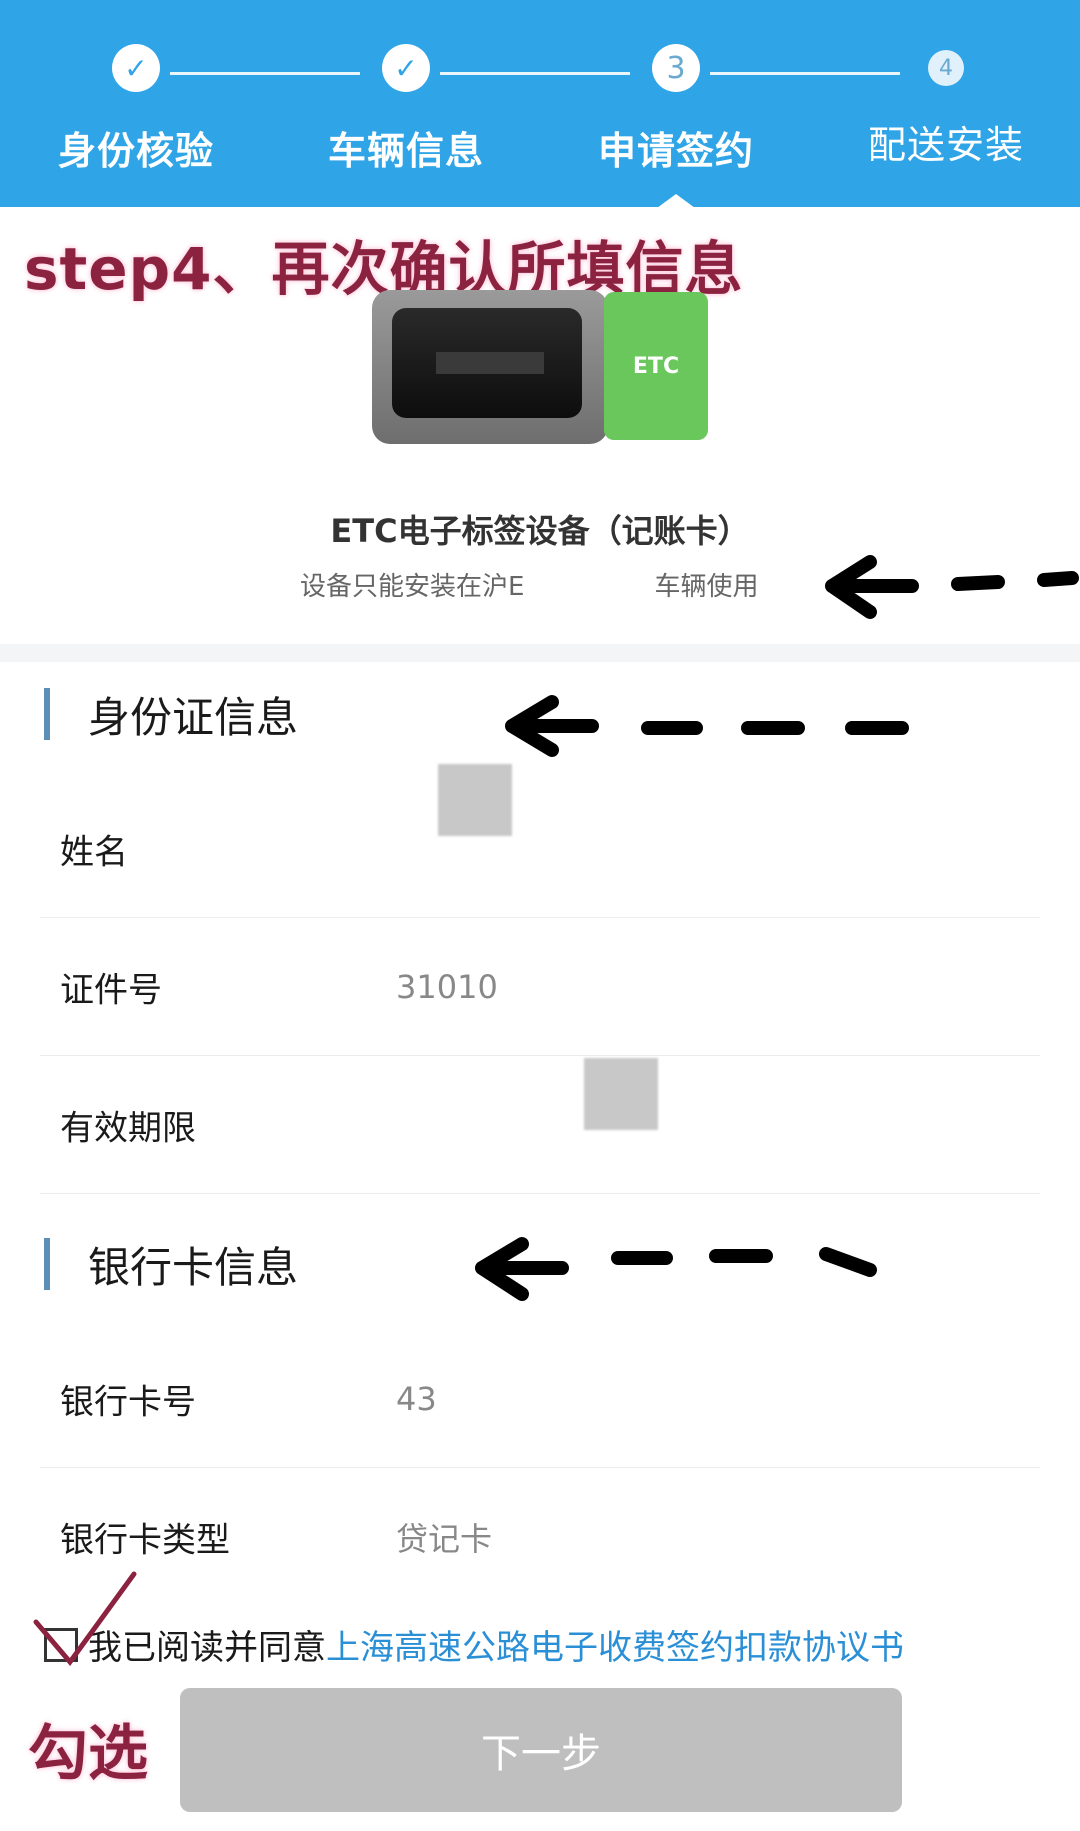  I want to click on field-value: 贷记卡, so click(444, 1539).